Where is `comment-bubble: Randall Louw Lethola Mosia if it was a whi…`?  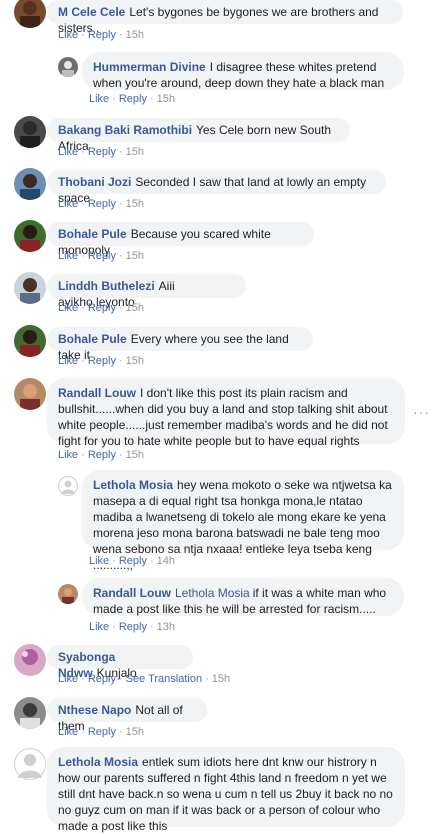 comment-bubble: Randall Louw Lethola Mosia if it was a whi… is located at coordinates (243, 597).